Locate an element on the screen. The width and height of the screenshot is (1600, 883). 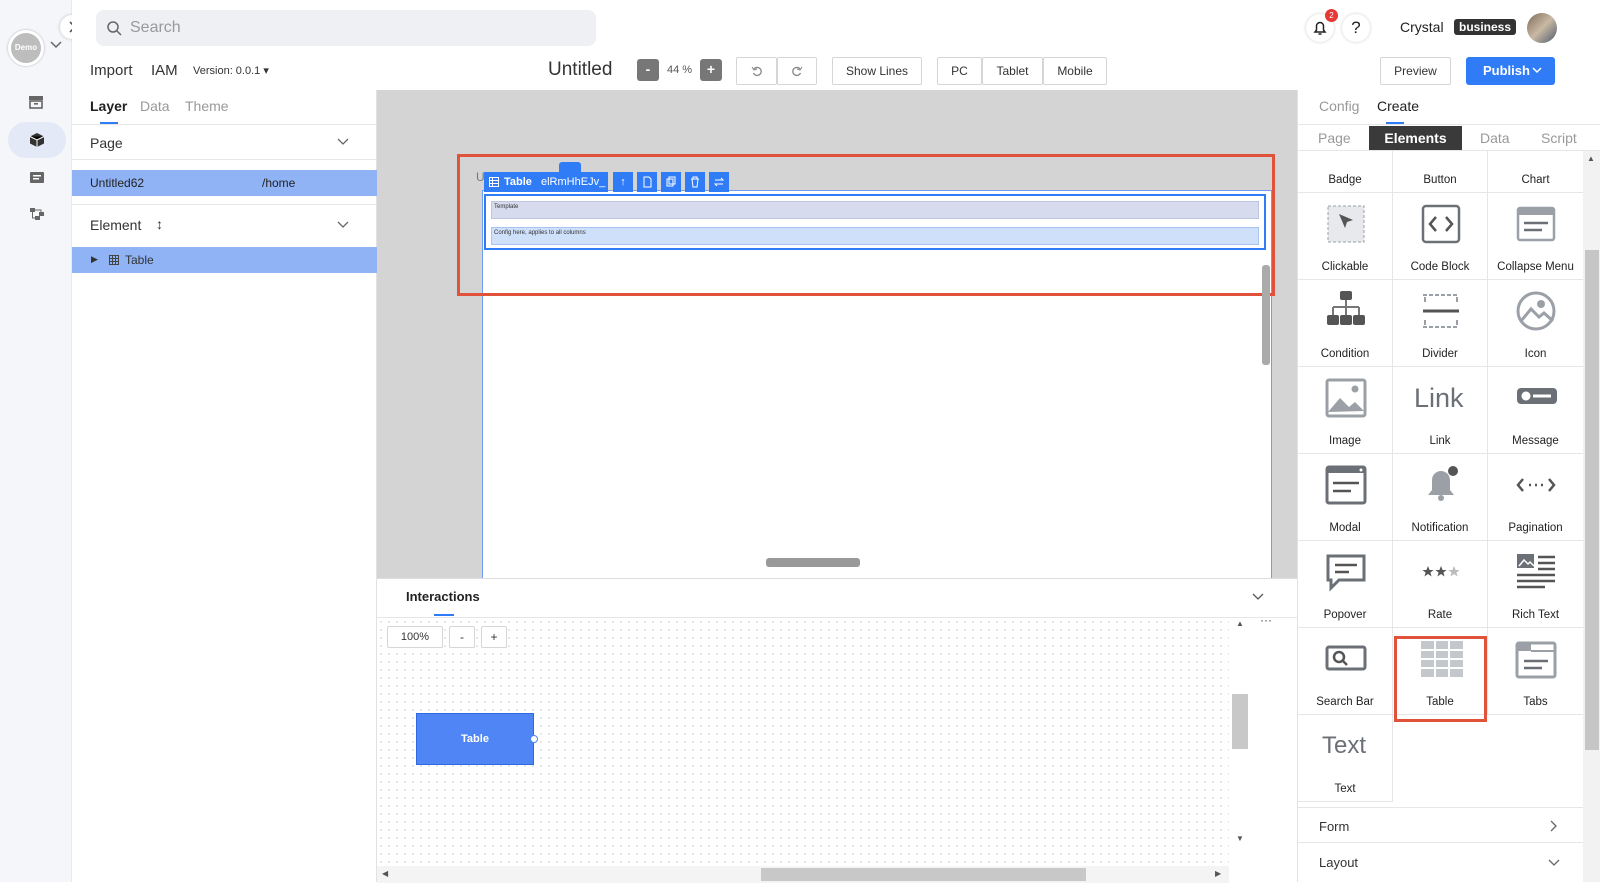
more-options-icon: ··· is located at coordinates (1266, 620).